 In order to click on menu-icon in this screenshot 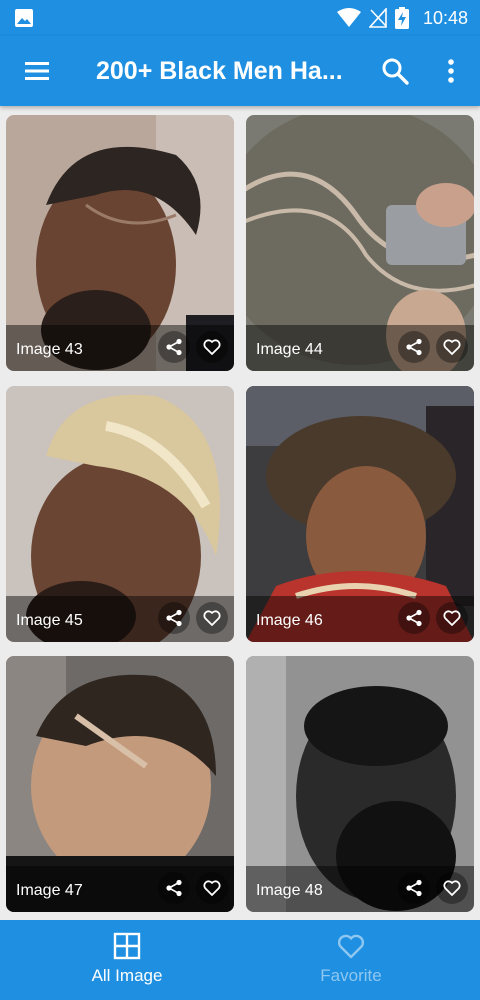, I will do `click(37, 71)`.